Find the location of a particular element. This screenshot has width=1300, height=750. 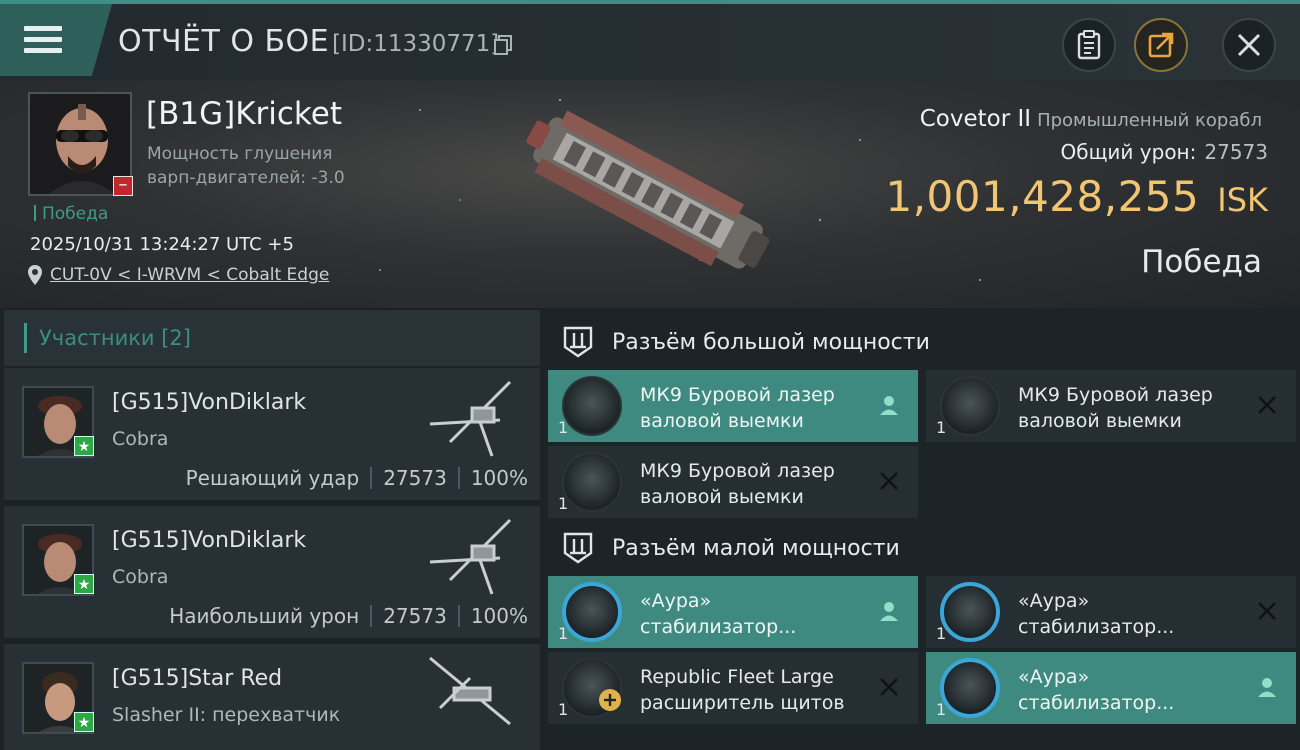

participant-name: [G515]Star Red is located at coordinates (197, 678).